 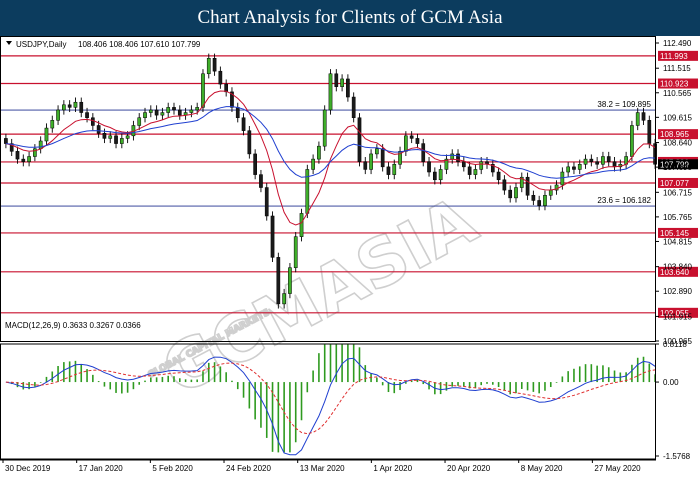 What do you see at coordinates (392, 468) in the screenshot?
I see `x-tick-label: 1 Apr 2020` at bounding box center [392, 468].